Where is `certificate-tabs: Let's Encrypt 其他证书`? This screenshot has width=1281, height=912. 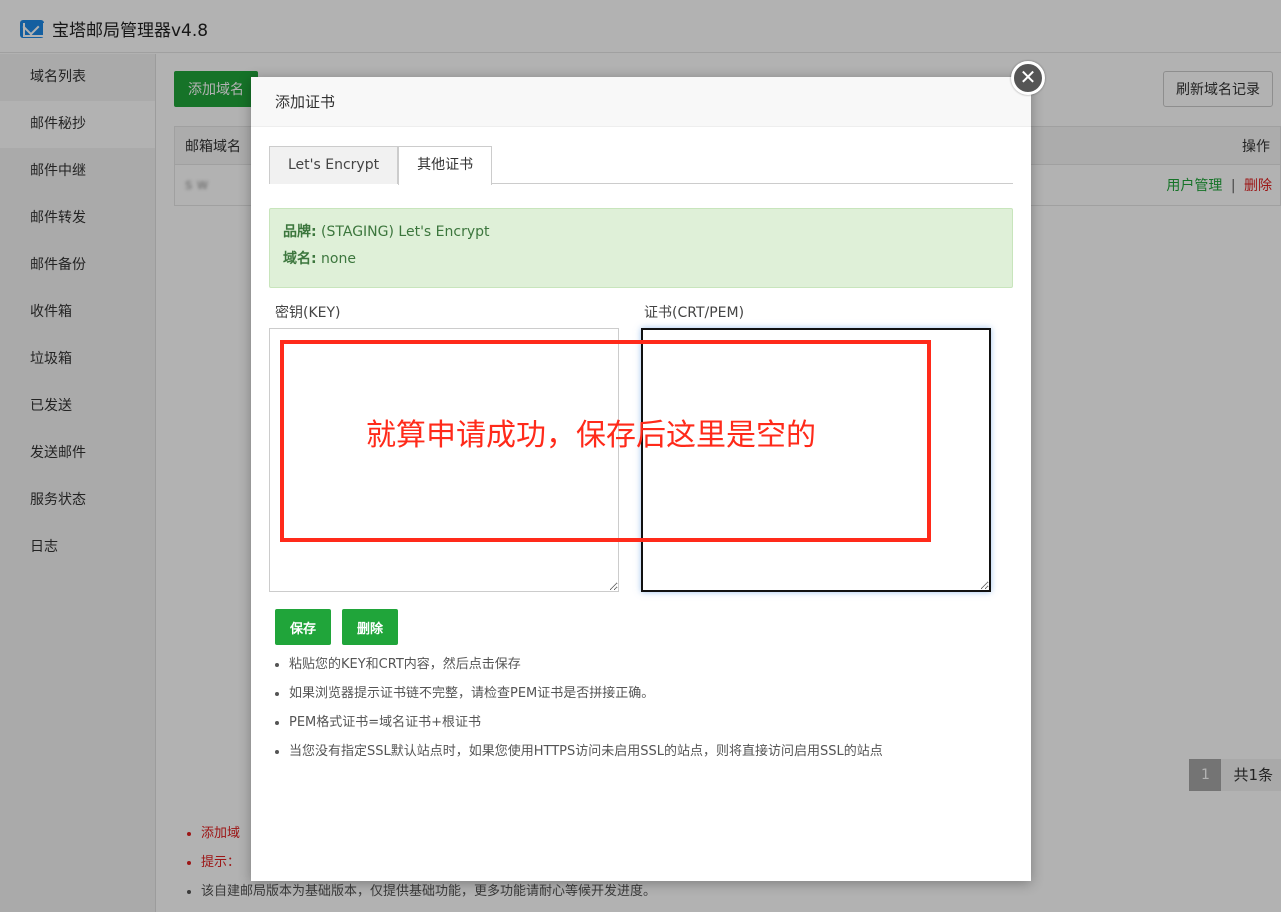
certificate-tabs: Let's Encrypt 其他证书 is located at coordinates (641, 165).